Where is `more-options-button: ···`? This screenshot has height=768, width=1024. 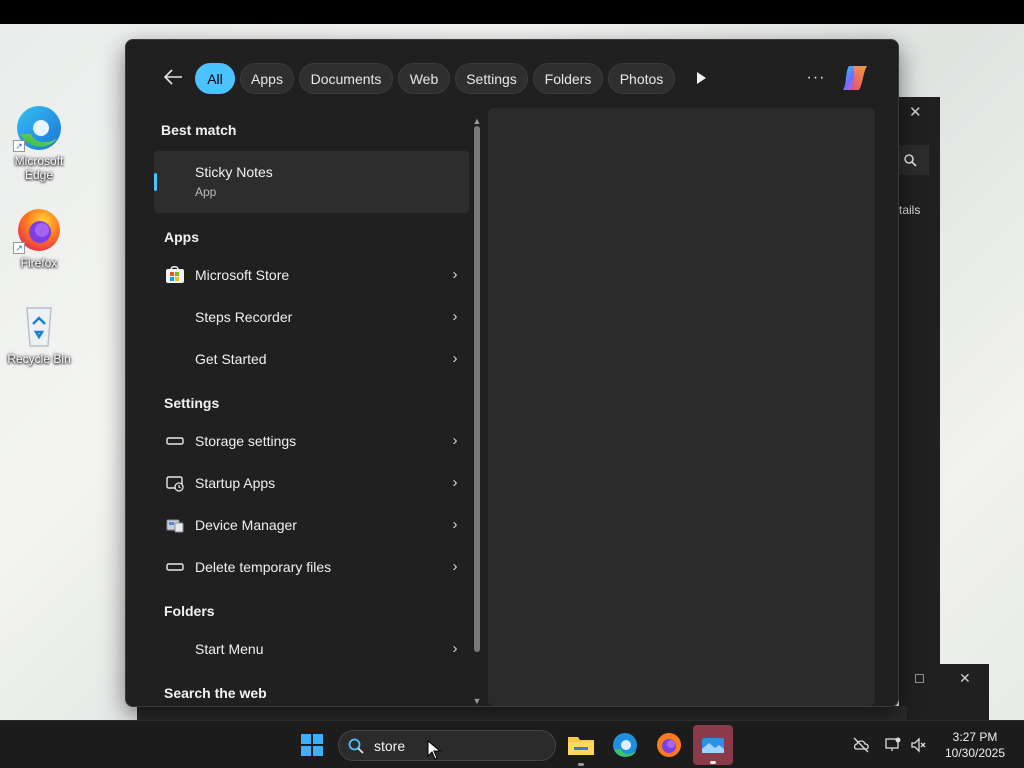
more-options-button: ··· is located at coordinates (816, 78).